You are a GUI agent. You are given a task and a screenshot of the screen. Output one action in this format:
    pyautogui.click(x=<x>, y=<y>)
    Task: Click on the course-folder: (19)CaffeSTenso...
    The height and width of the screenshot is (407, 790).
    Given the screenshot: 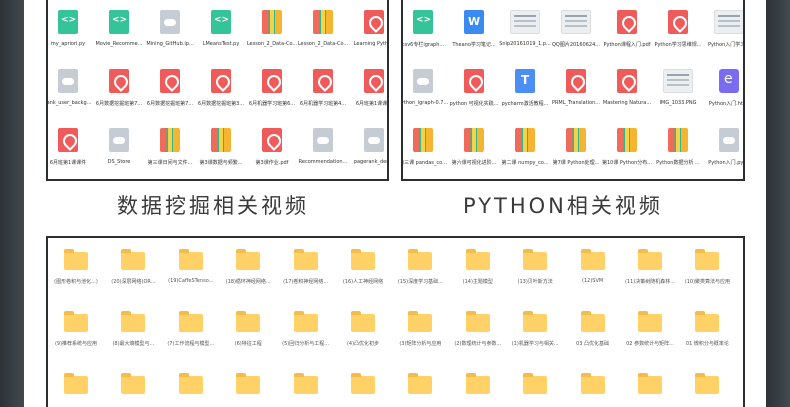 What is the action you would take?
    pyautogui.click(x=191, y=268)
    